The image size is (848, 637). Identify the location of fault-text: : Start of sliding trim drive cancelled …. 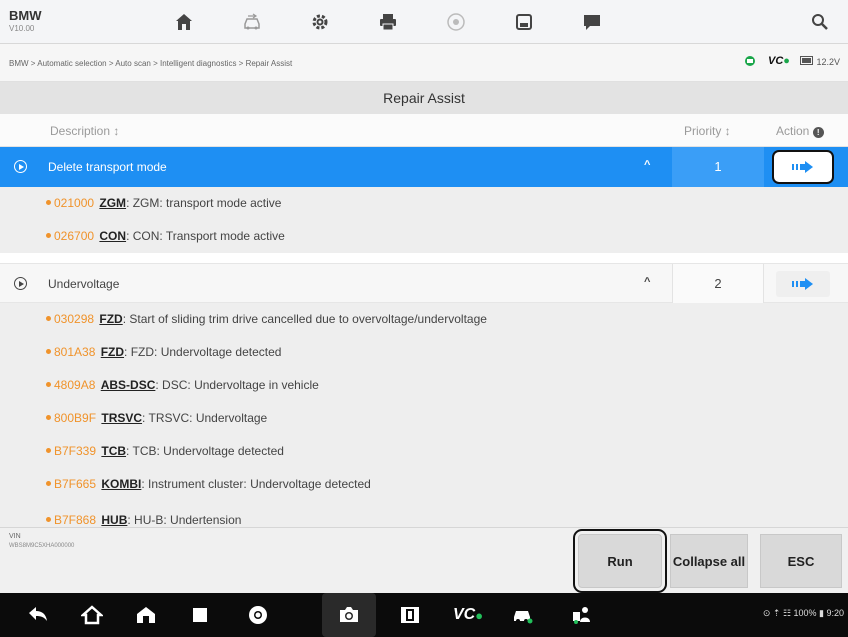
(304, 319).